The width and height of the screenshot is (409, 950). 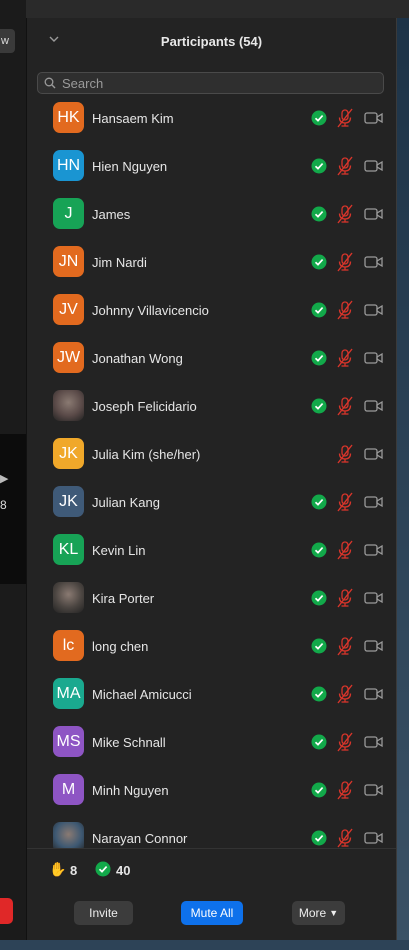 I want to click on avatar: MS, so click(x=68, y=741).